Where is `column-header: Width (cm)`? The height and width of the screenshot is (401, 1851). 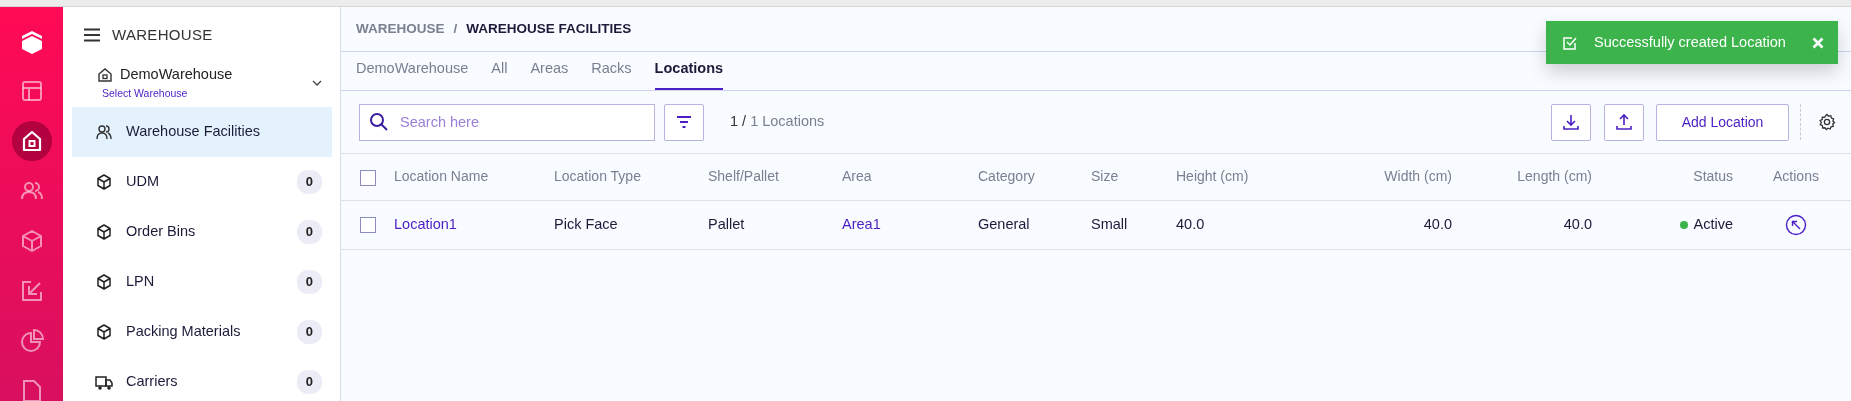
column-header: Width (cm) is located at coordinates (1380, 177).